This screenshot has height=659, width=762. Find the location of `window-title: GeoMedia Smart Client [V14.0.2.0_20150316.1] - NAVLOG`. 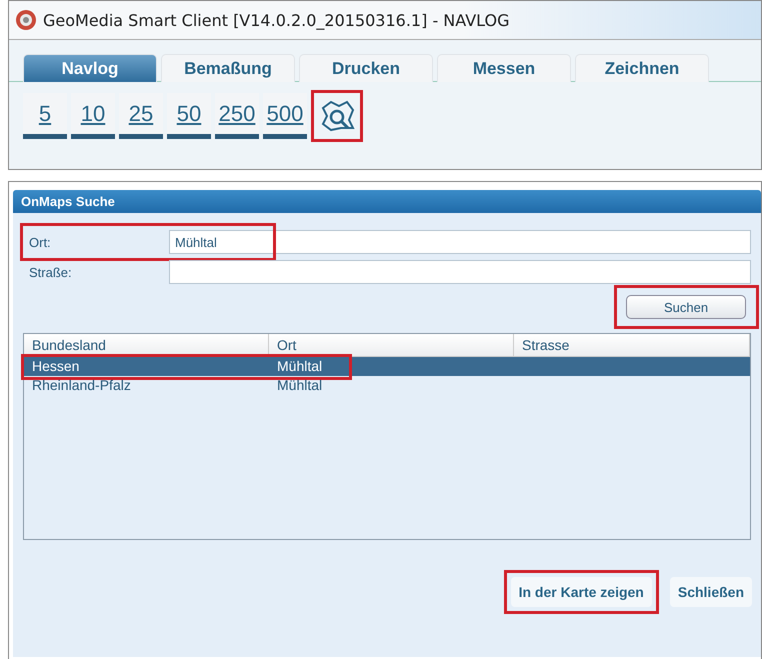

window-title: GeoMedia Smart Client [V14.0.2.0_20150316.1] - NAVLOG is located at coordinates (276, 20).